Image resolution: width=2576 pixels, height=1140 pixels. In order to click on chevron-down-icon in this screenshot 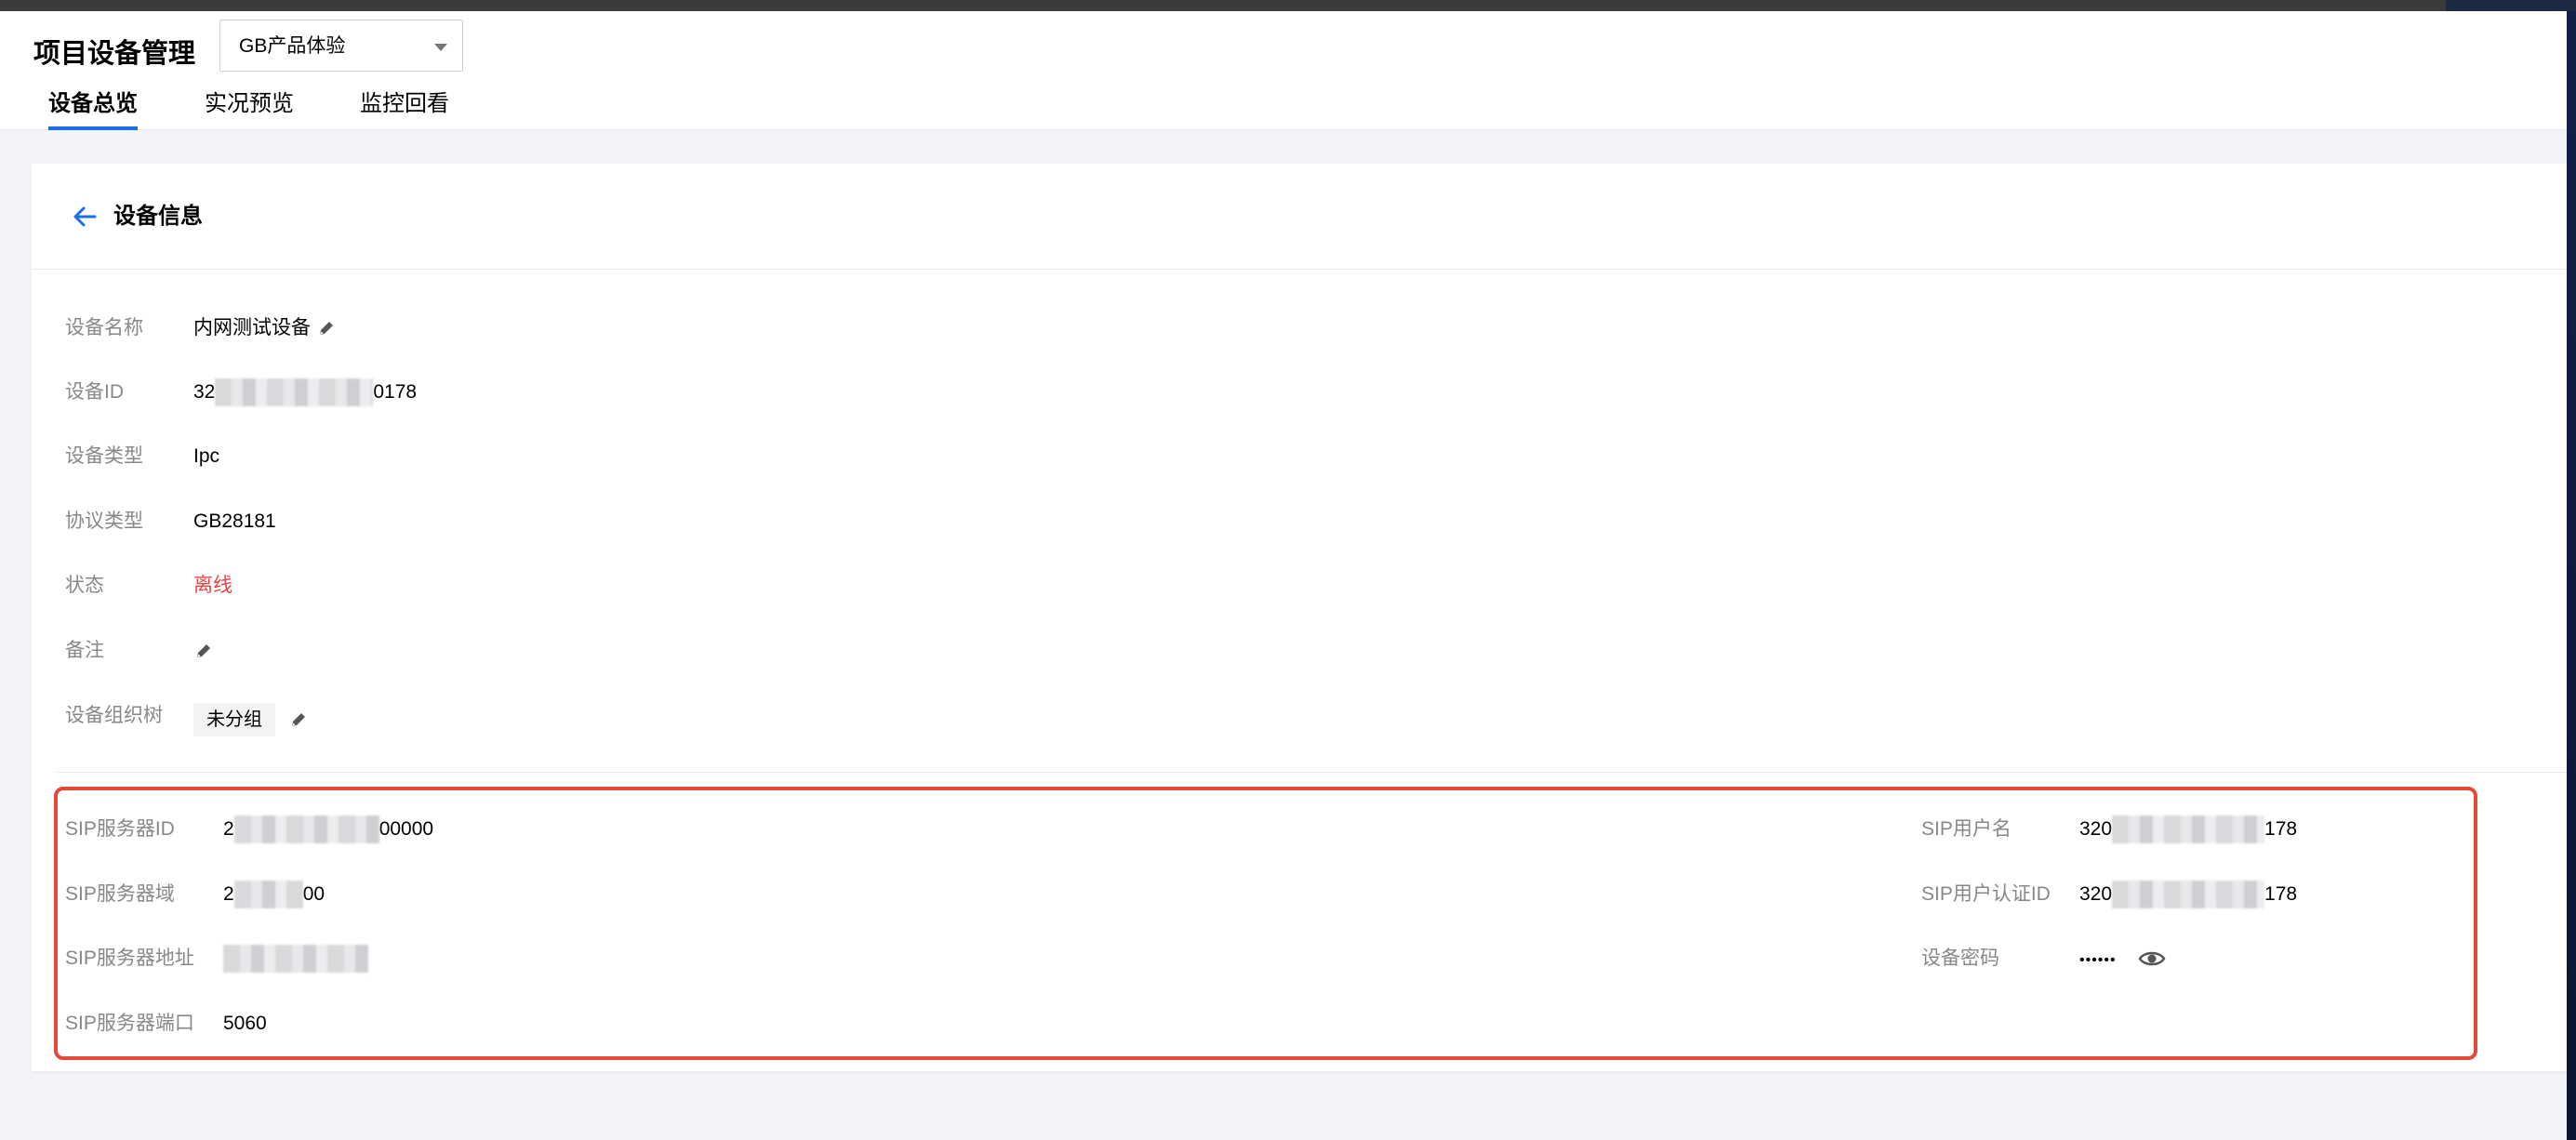, I will do `click(440, 48)`.